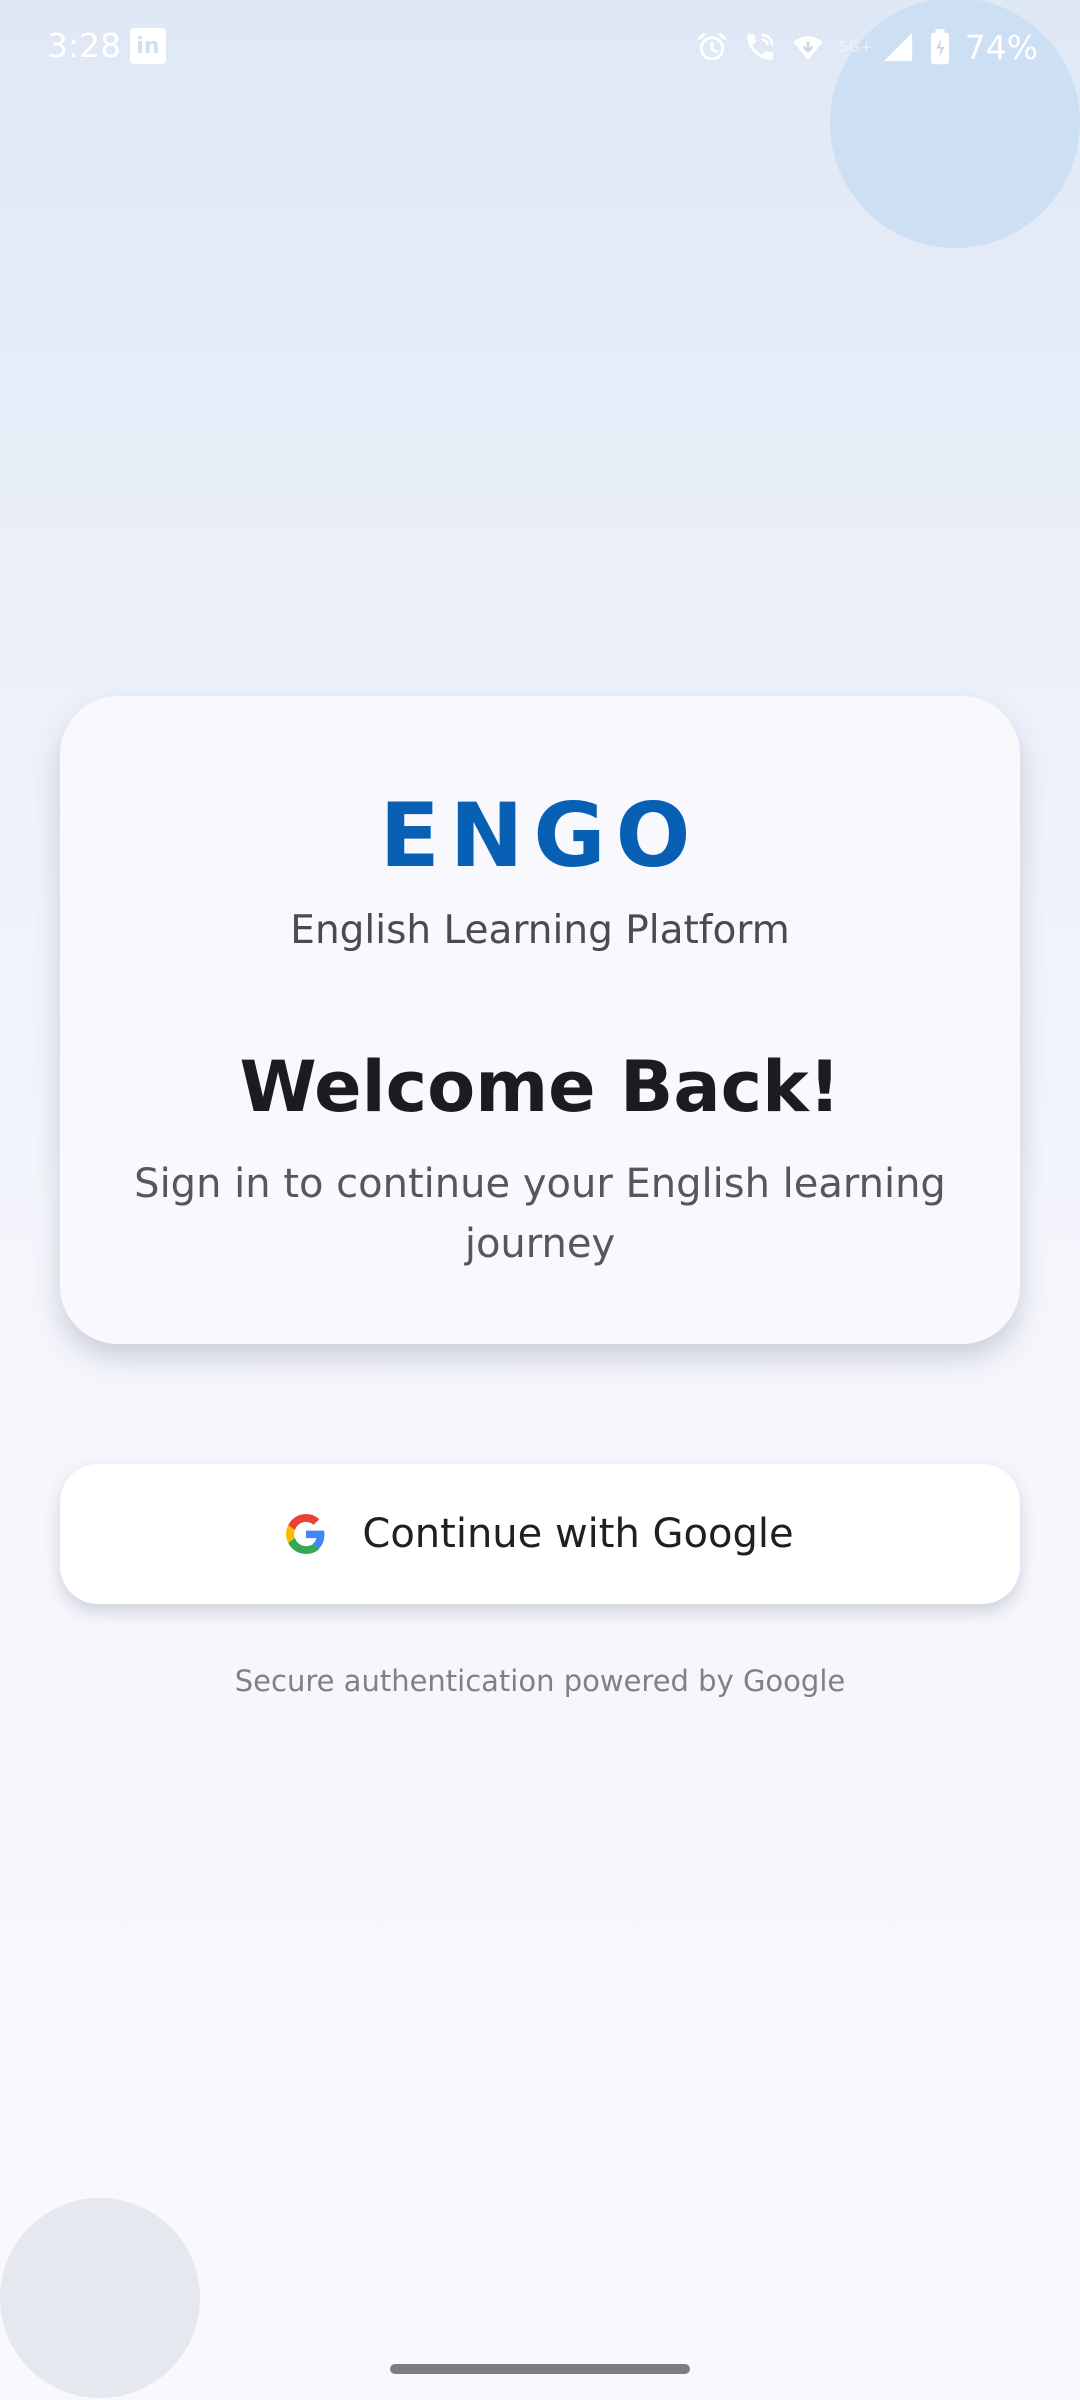  What do you see at coordinates (84, 45) in the screenshot?
I see `status-time: 3:28` at bounding box center [84, 45].